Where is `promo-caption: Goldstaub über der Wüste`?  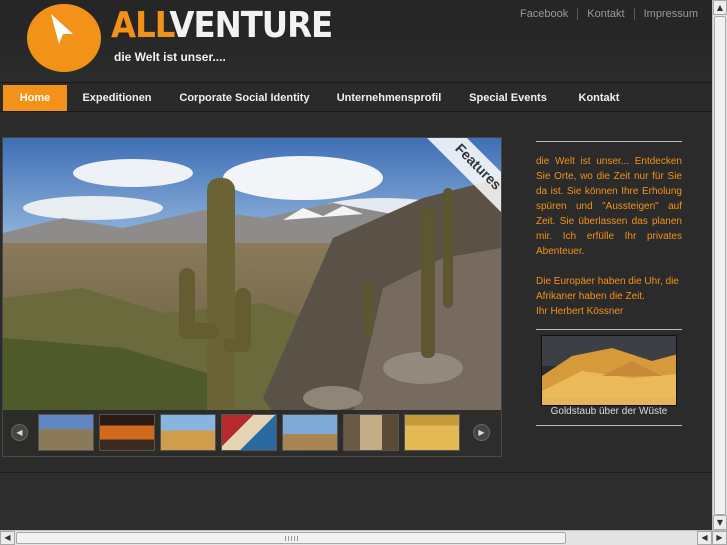 promo-caption: Goldstaub über der Wüste is located at coordinates (609, 411).